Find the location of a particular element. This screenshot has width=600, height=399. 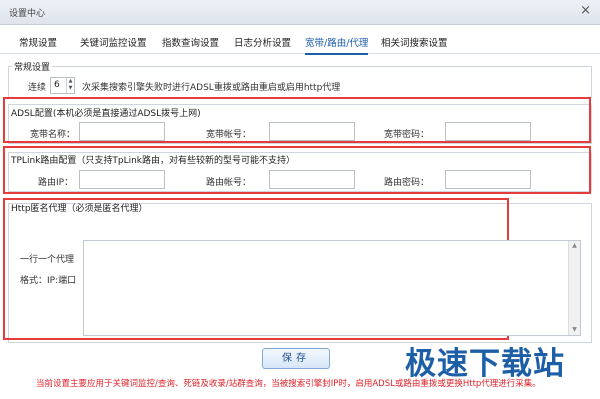

adsl-password-label: 宽带密码： is located at coordinates (407, 135).